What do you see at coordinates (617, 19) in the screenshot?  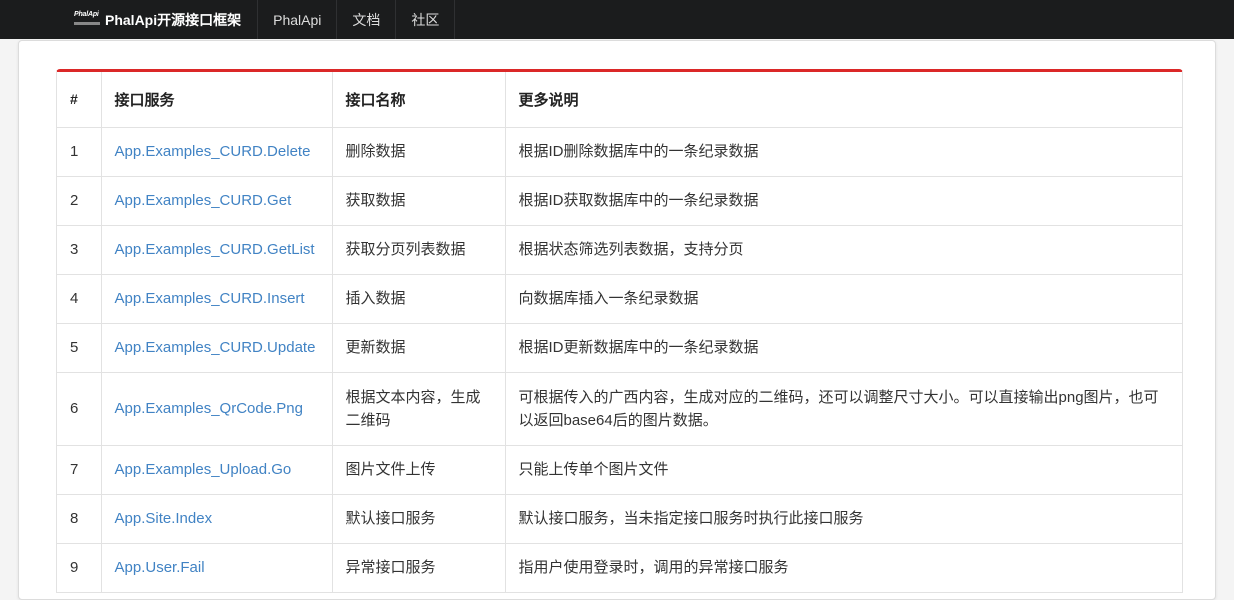 I see `top-navbar: PhalApi PhalApi开源接口框架 PhalApi 文档 社区` at bounding box center [617, 19].